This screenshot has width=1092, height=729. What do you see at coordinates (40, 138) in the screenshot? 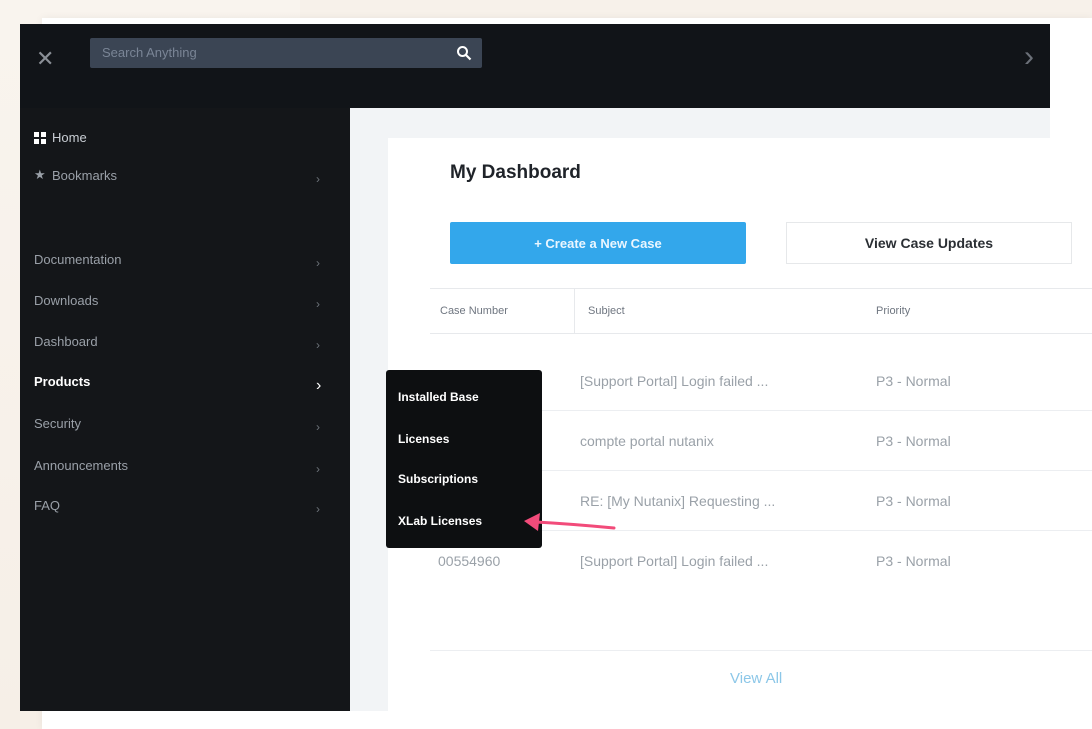
I see `grid-icon` at bounding box center [40, 138].